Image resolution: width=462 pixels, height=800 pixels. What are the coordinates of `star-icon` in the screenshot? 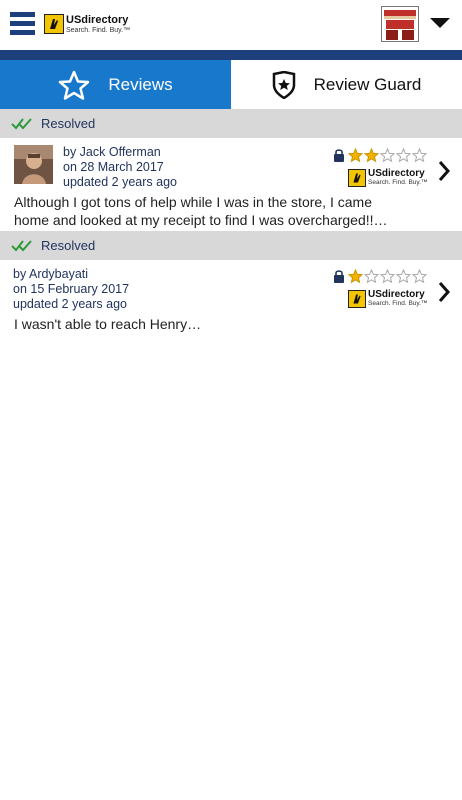 It's located at (74, 85).